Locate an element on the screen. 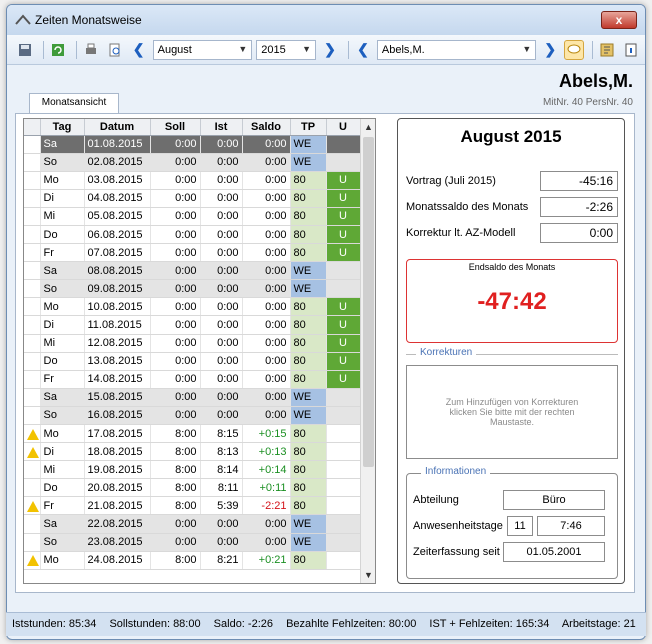  column-header-tp: TP is located at coordinates (308, 127).